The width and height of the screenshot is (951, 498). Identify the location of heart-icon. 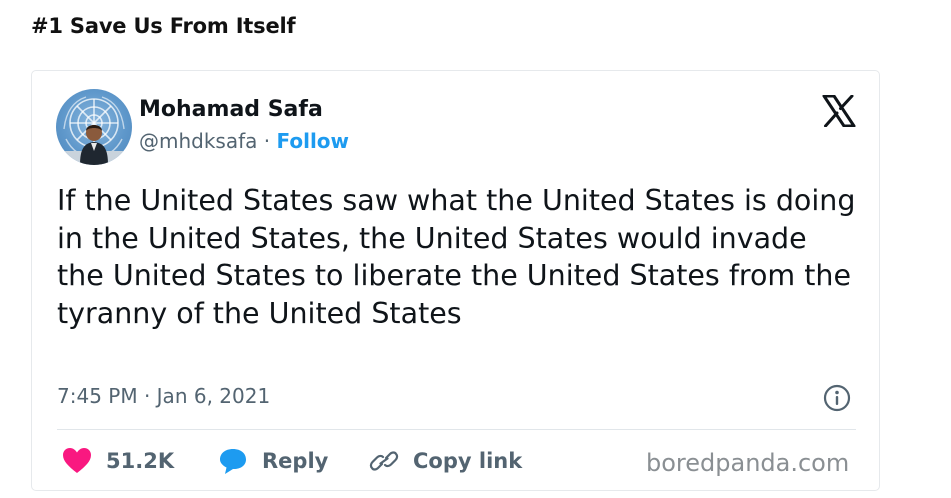
(77, 460).